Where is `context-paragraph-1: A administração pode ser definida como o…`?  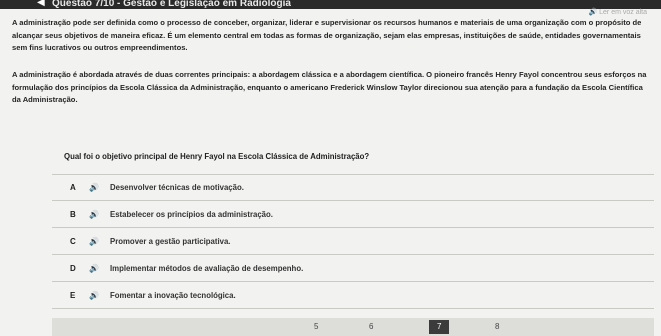
context-paragraph-1: A administração pode ser definida como o… is located at coordinates (327, 35).